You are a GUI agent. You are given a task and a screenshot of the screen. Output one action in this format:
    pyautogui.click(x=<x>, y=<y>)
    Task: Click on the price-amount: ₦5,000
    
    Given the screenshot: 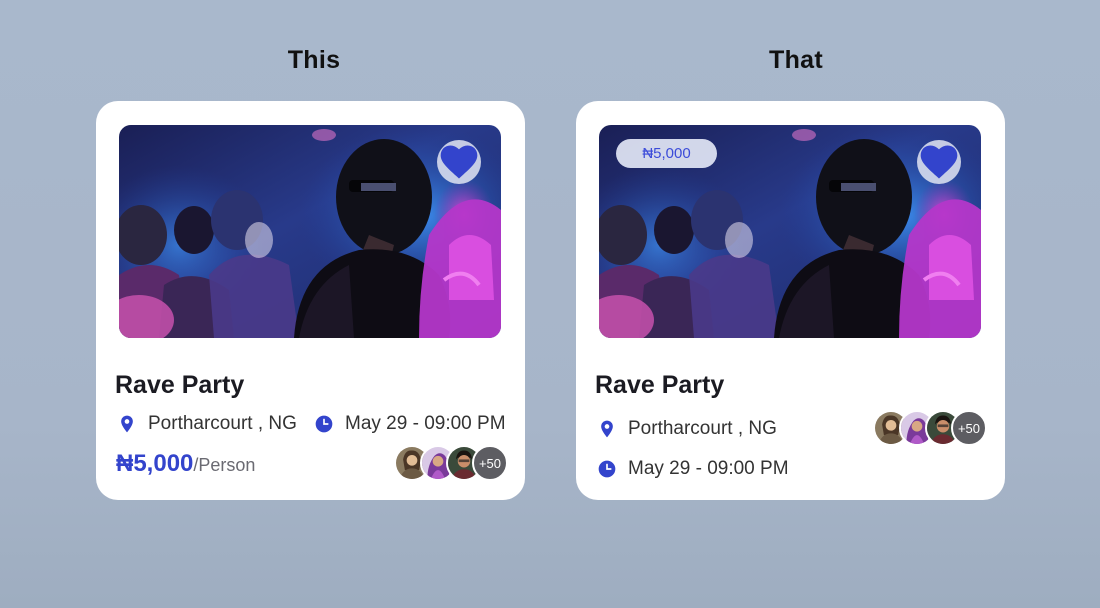 What is the action you would take?
    pyautogui.click(x=155, y=463)
    